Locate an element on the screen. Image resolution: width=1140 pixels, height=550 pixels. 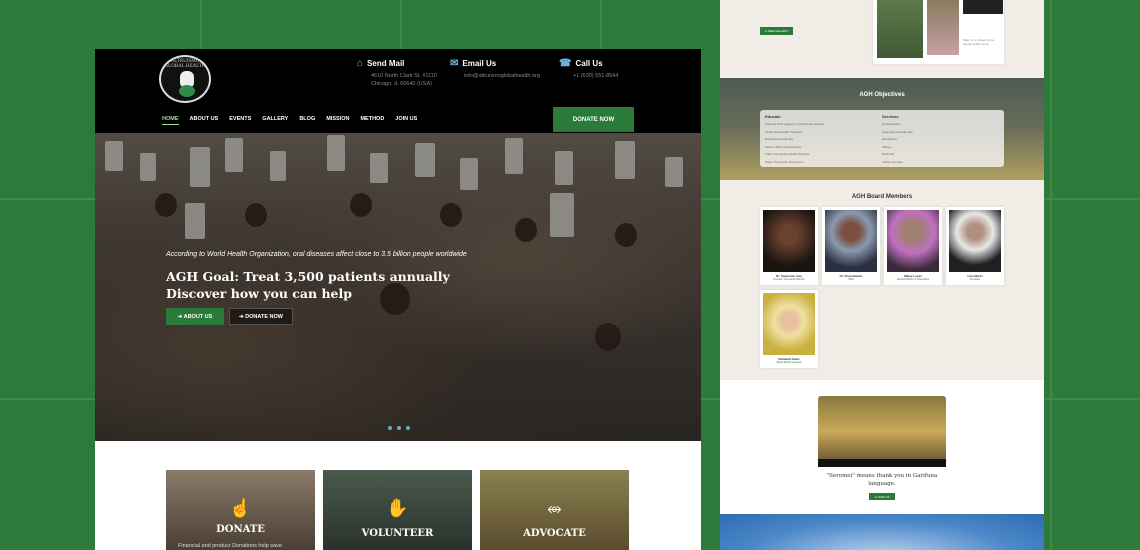
nav-gallery: GALLERY is located at coordinates (275, 120).